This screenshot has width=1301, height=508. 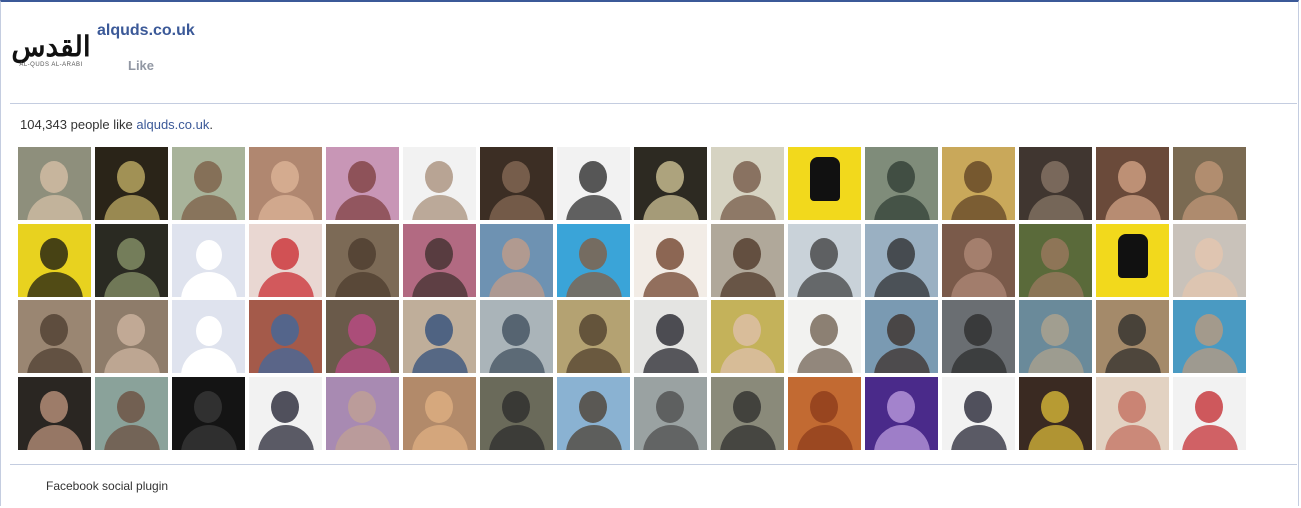 What do you see at coordinates (51, 65) in the screenshot?
I see `logo-subtitle: AL-QUDS AL-ARABI` at bounding box center [51, 65].